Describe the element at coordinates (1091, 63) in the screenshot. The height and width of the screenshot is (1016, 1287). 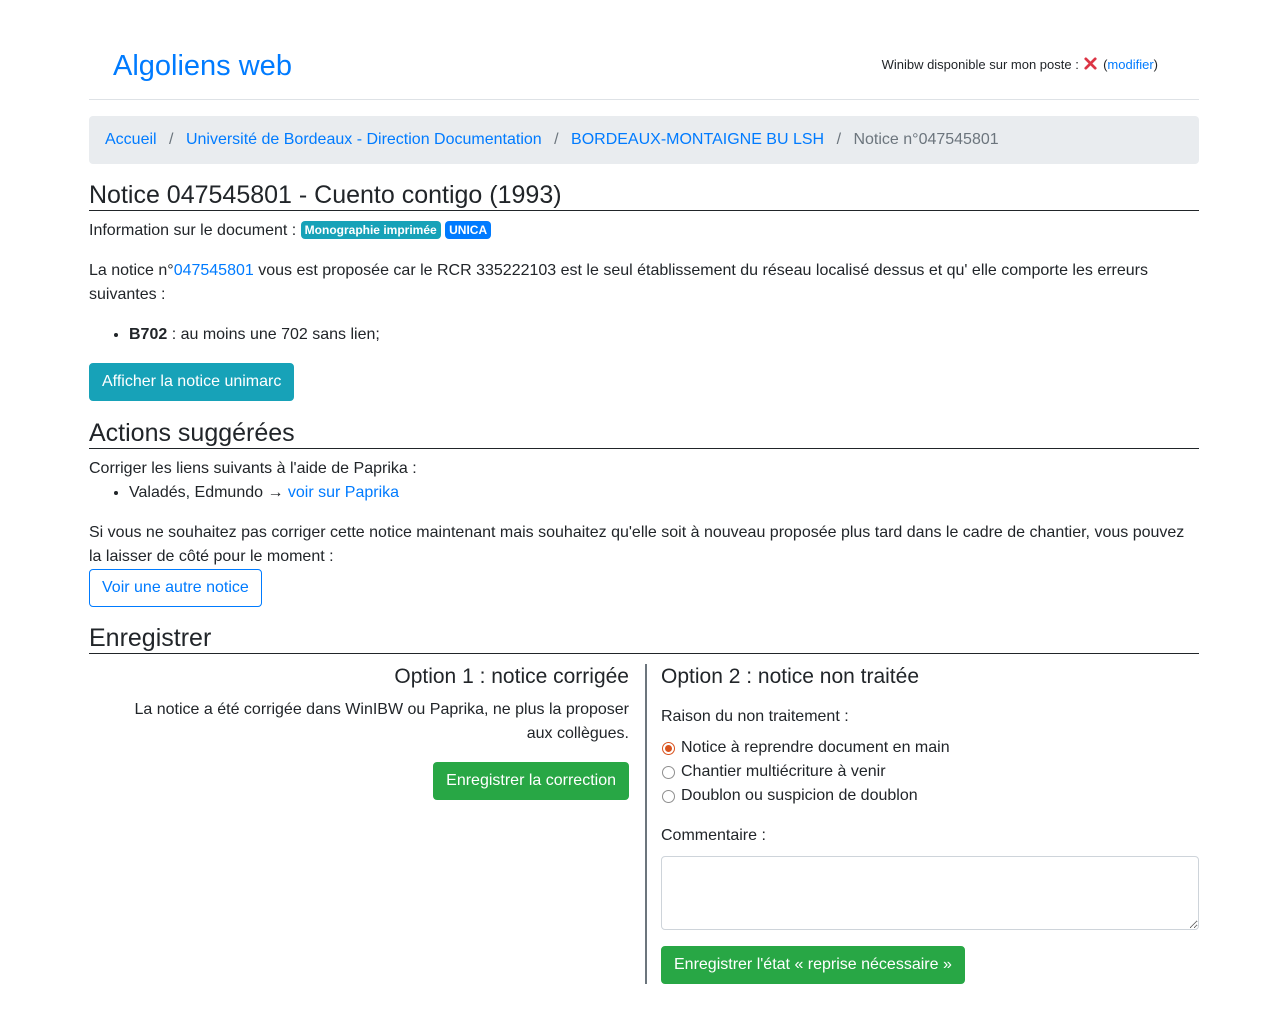
I see `cross-icon` at that location.